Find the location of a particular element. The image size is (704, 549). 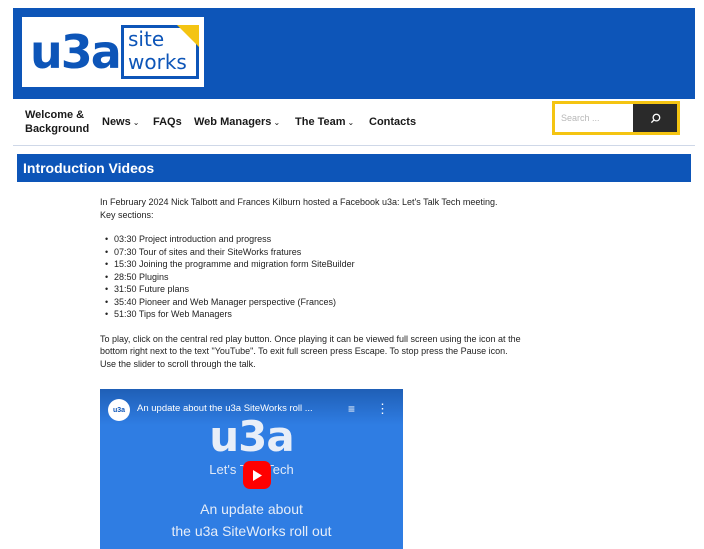

list-item: 31:50 Future plans is located at coordinates (362, 289).